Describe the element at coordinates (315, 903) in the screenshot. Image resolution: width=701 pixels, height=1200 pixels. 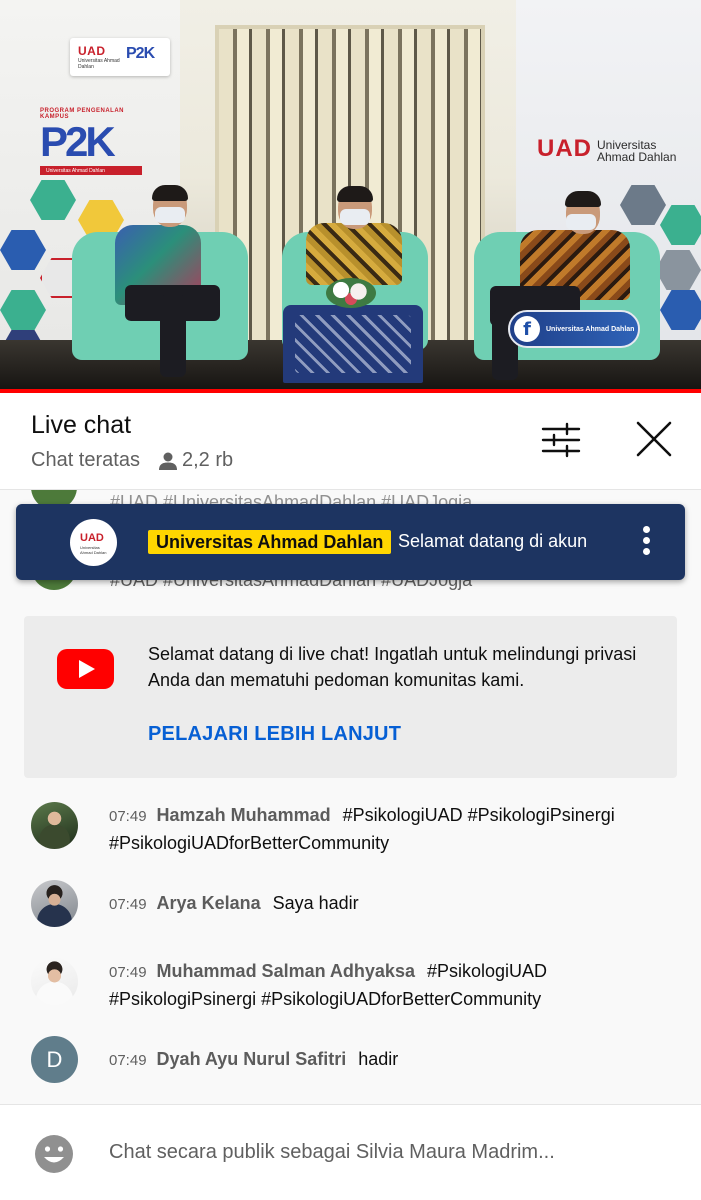
I see `message-text: Saya hadir` at that location.